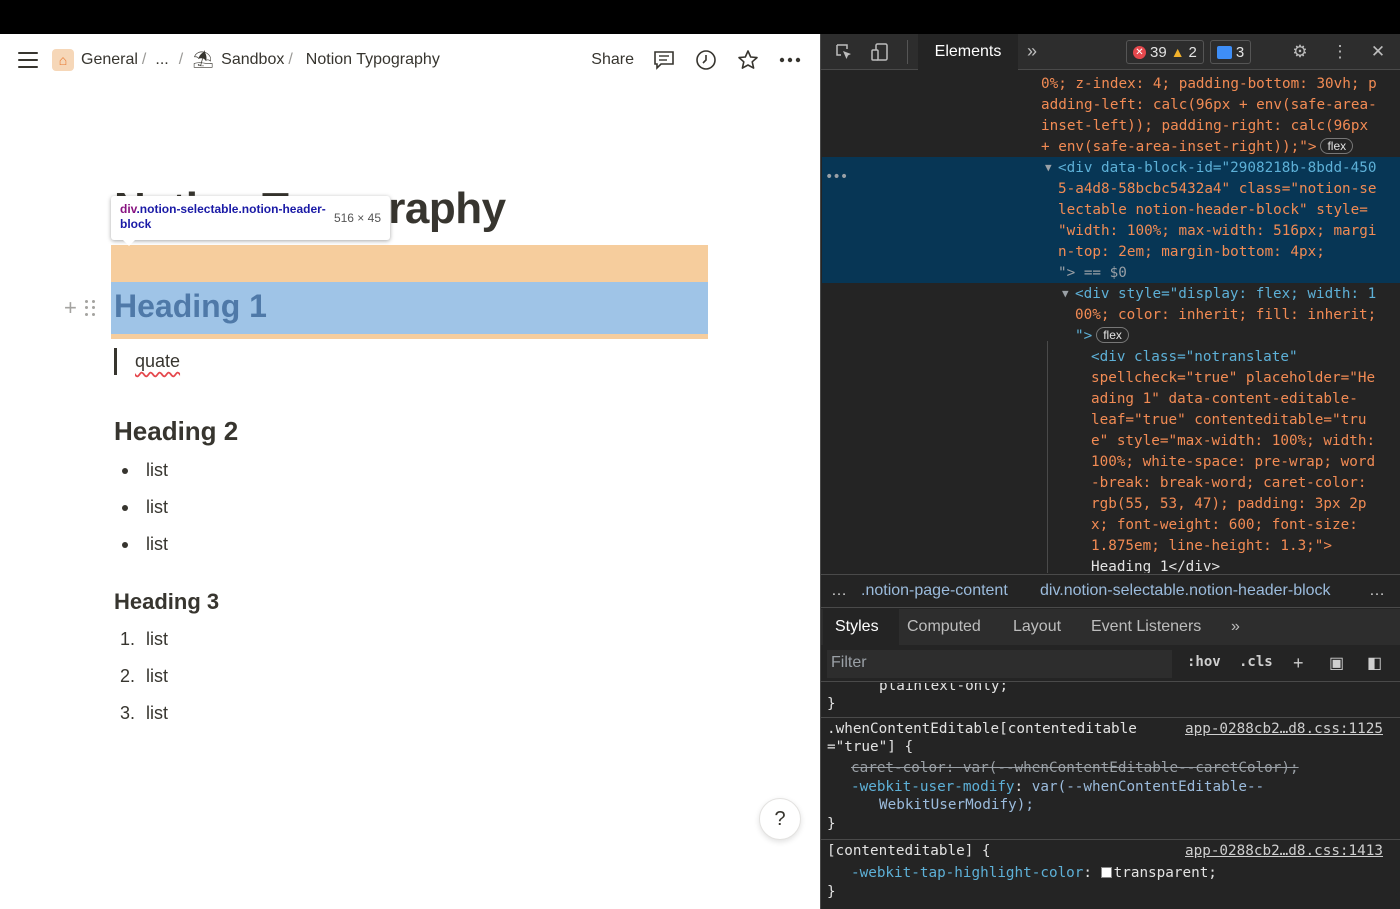  Describe the element at coordinates (982, 729) in the screenshot. I see `rule-selector: .whenContentEditable[contenteditable` at that location.